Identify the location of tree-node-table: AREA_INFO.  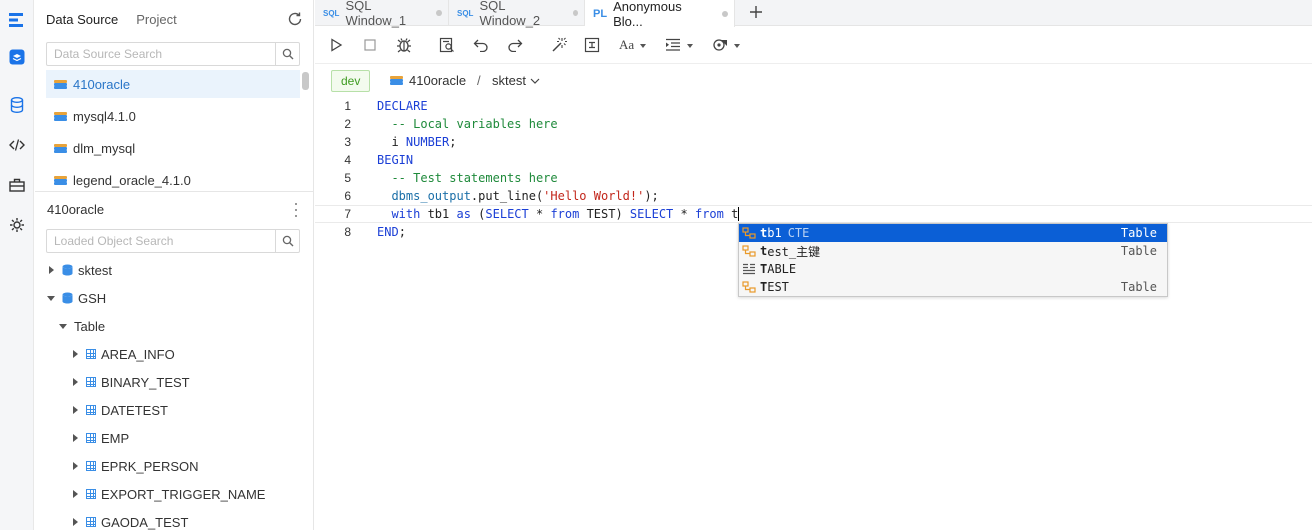
(174, 354).